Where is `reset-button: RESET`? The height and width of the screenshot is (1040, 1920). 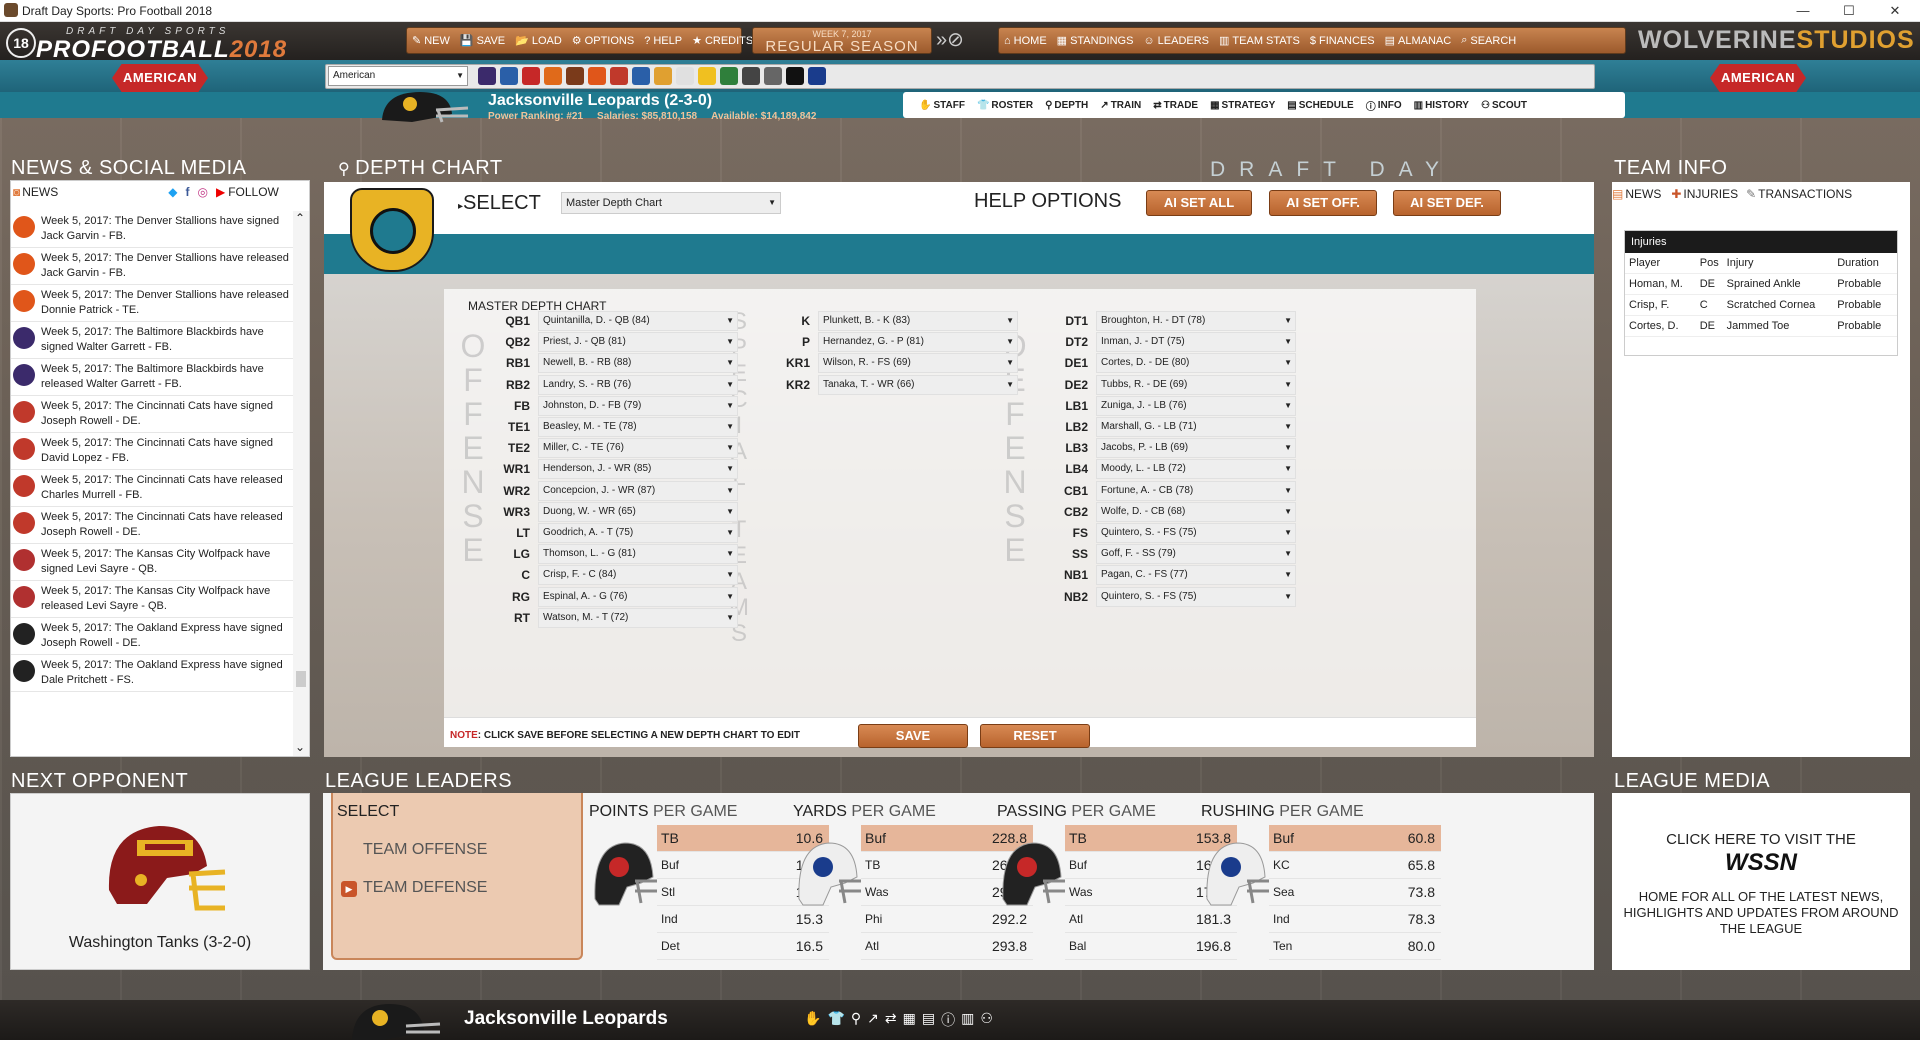 reset-button: RESET is located at coordinates (1035, 736).